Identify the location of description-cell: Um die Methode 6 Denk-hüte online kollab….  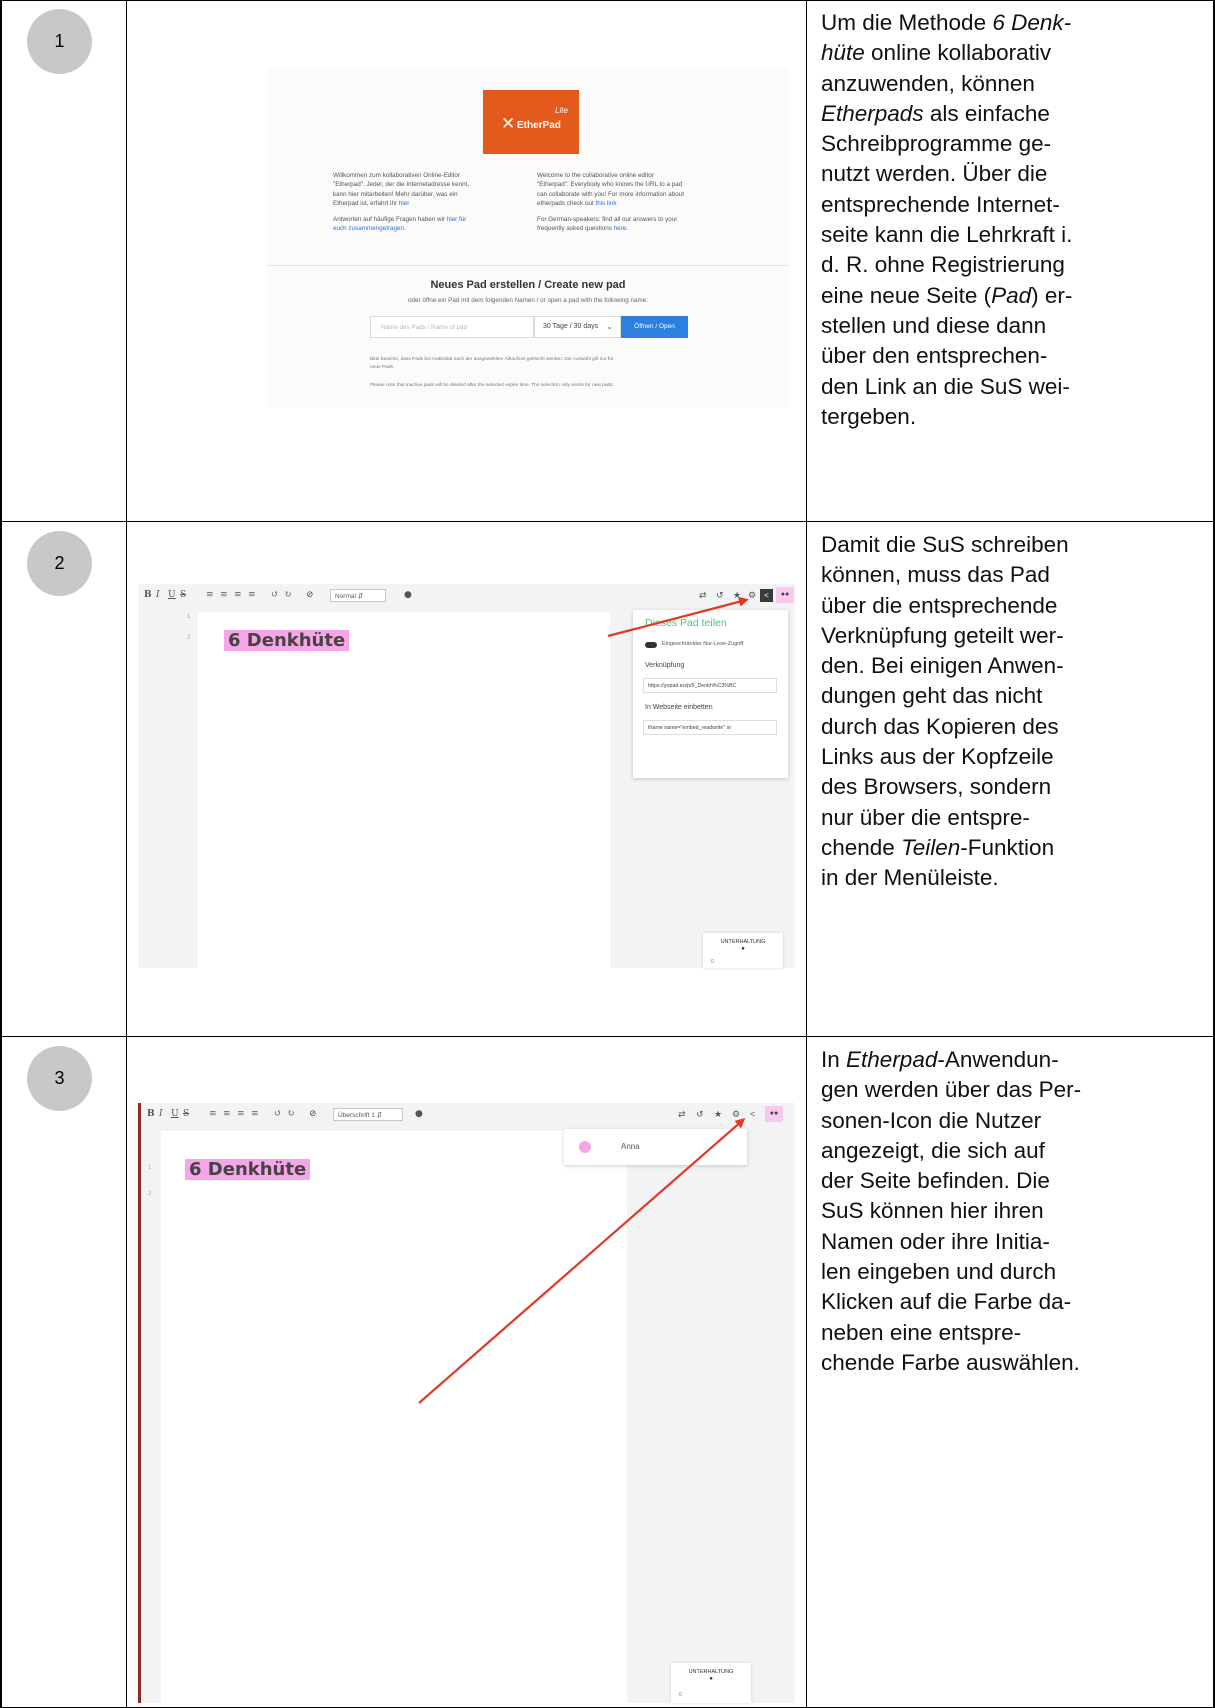
(1011, 260).